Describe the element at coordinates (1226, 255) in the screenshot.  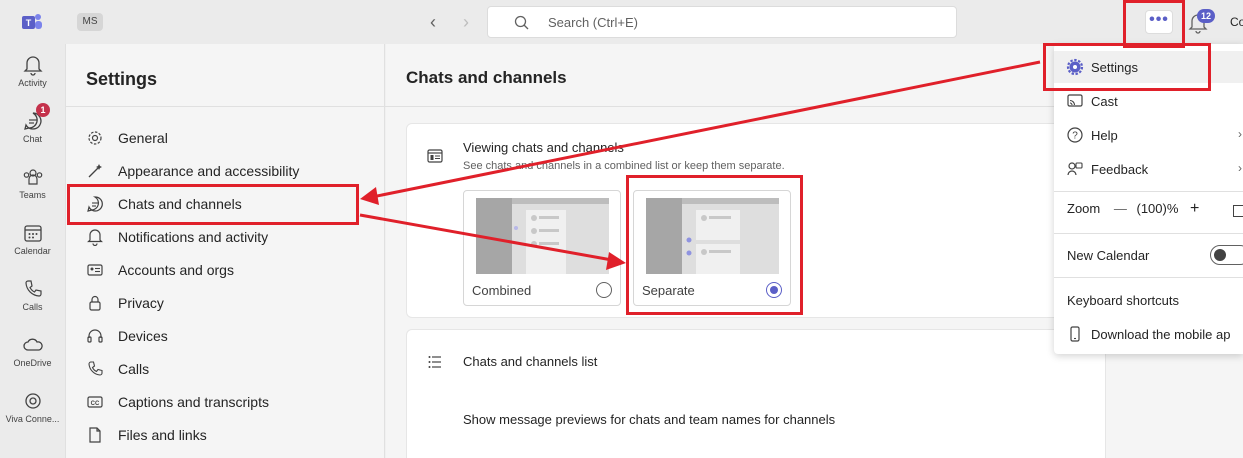
I see `new-calendar-toggle` at that location.